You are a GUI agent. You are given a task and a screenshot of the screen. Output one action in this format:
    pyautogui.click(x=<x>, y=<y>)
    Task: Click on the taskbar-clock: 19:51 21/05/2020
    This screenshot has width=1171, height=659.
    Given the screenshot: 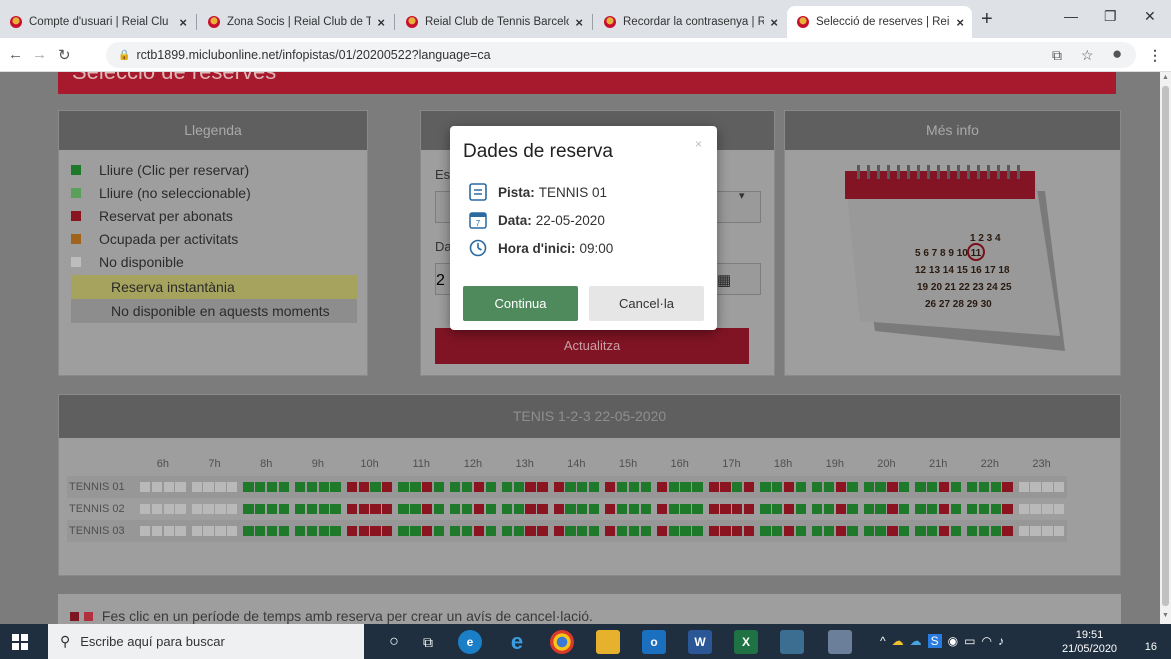 What is the action you would take?
    pyautogui.click(x=1089, y=642)
    